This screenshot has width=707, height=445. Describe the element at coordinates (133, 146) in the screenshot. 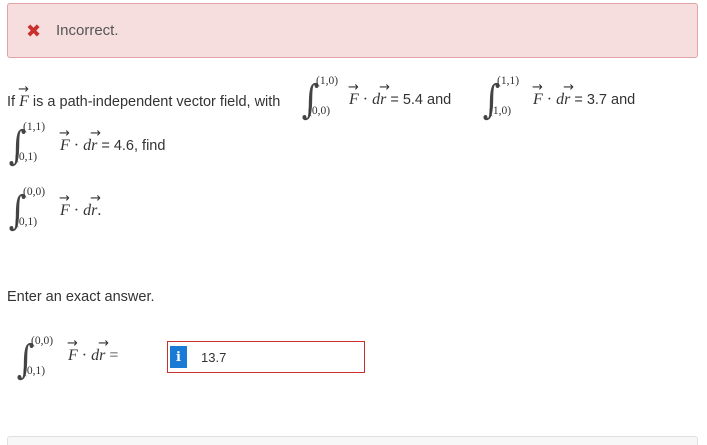

I see `integral-3-value: = 4.6, find` at that location.